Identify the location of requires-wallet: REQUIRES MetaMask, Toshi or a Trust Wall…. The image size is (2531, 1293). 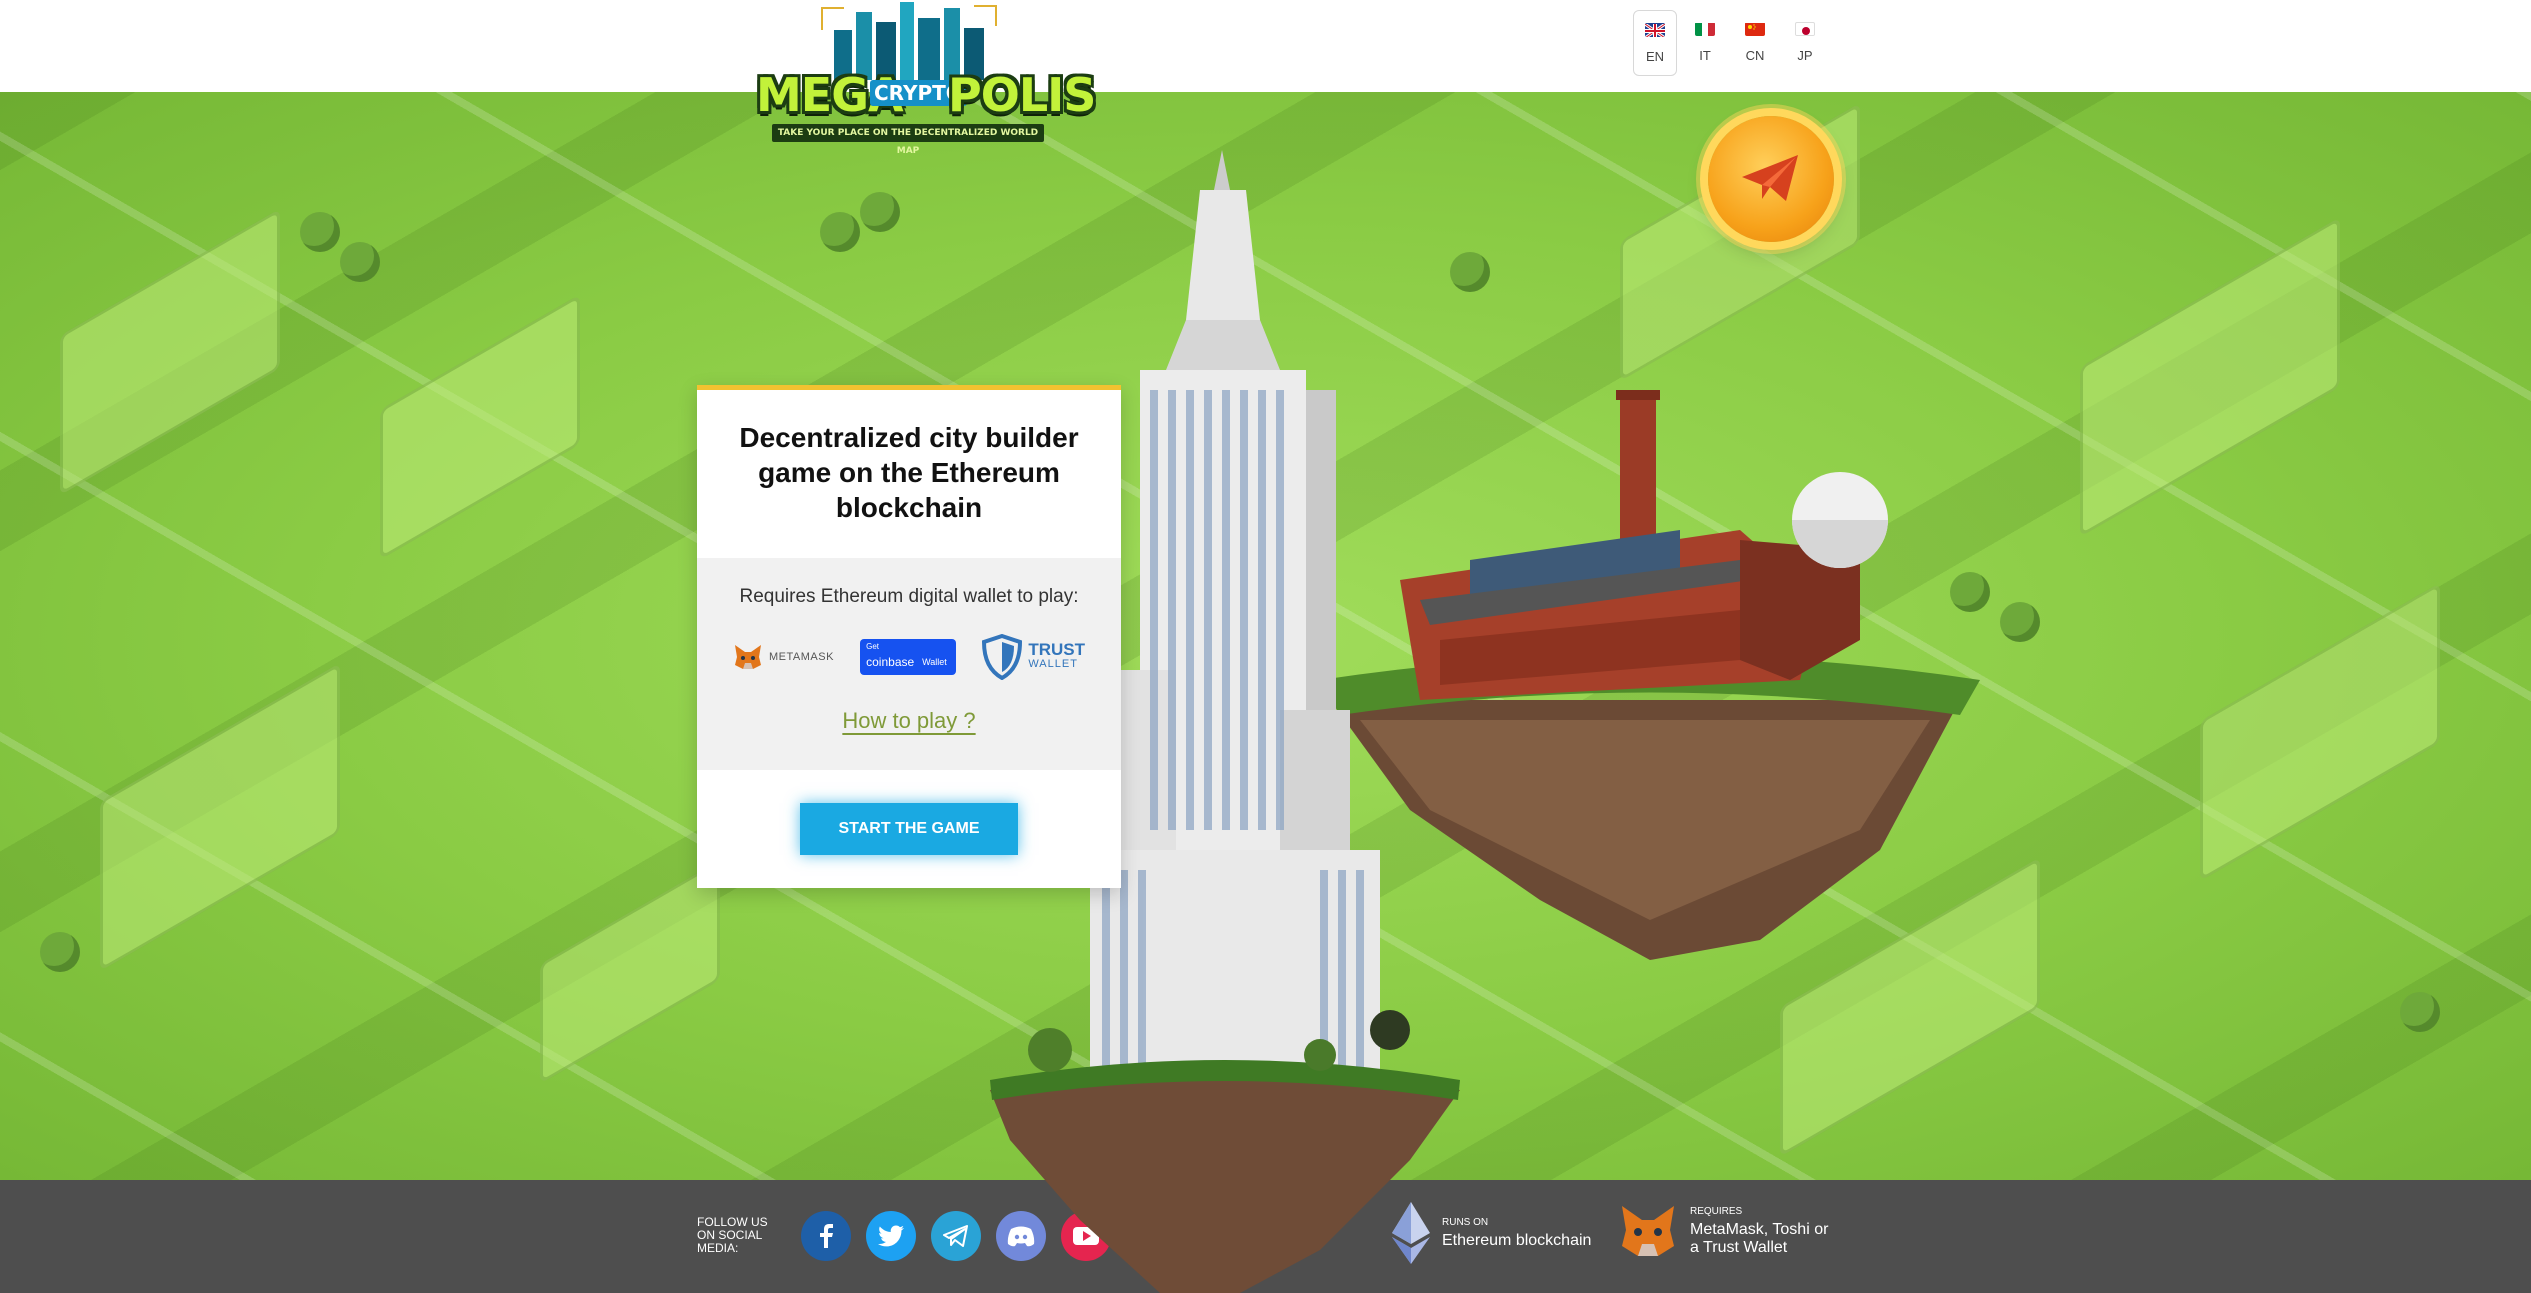
(1729, 1231).